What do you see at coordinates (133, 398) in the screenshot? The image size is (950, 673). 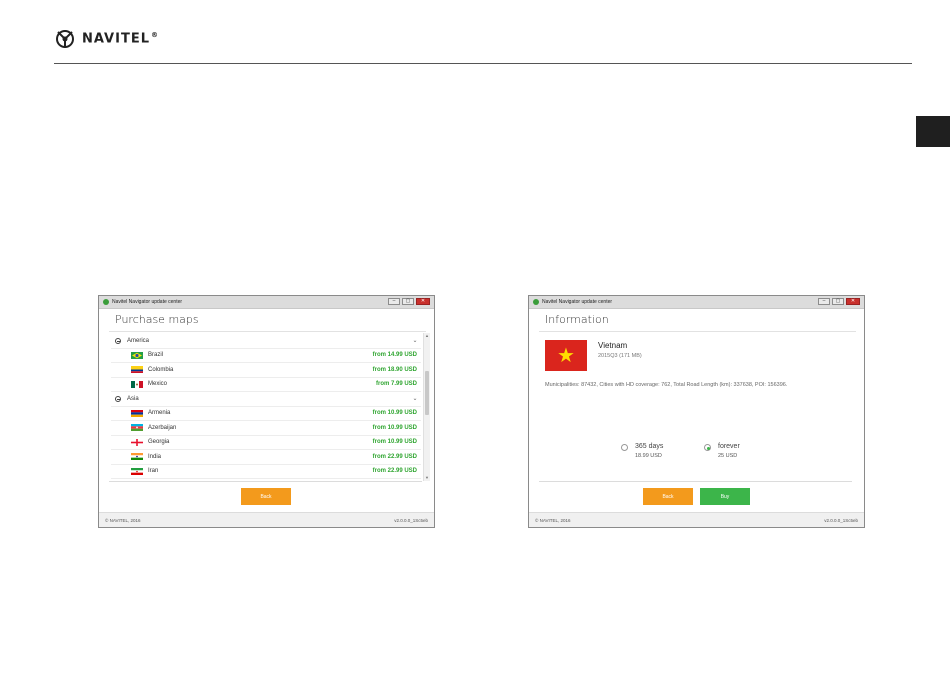 I see `group-label: Asia` at bounding box center [133, 398].